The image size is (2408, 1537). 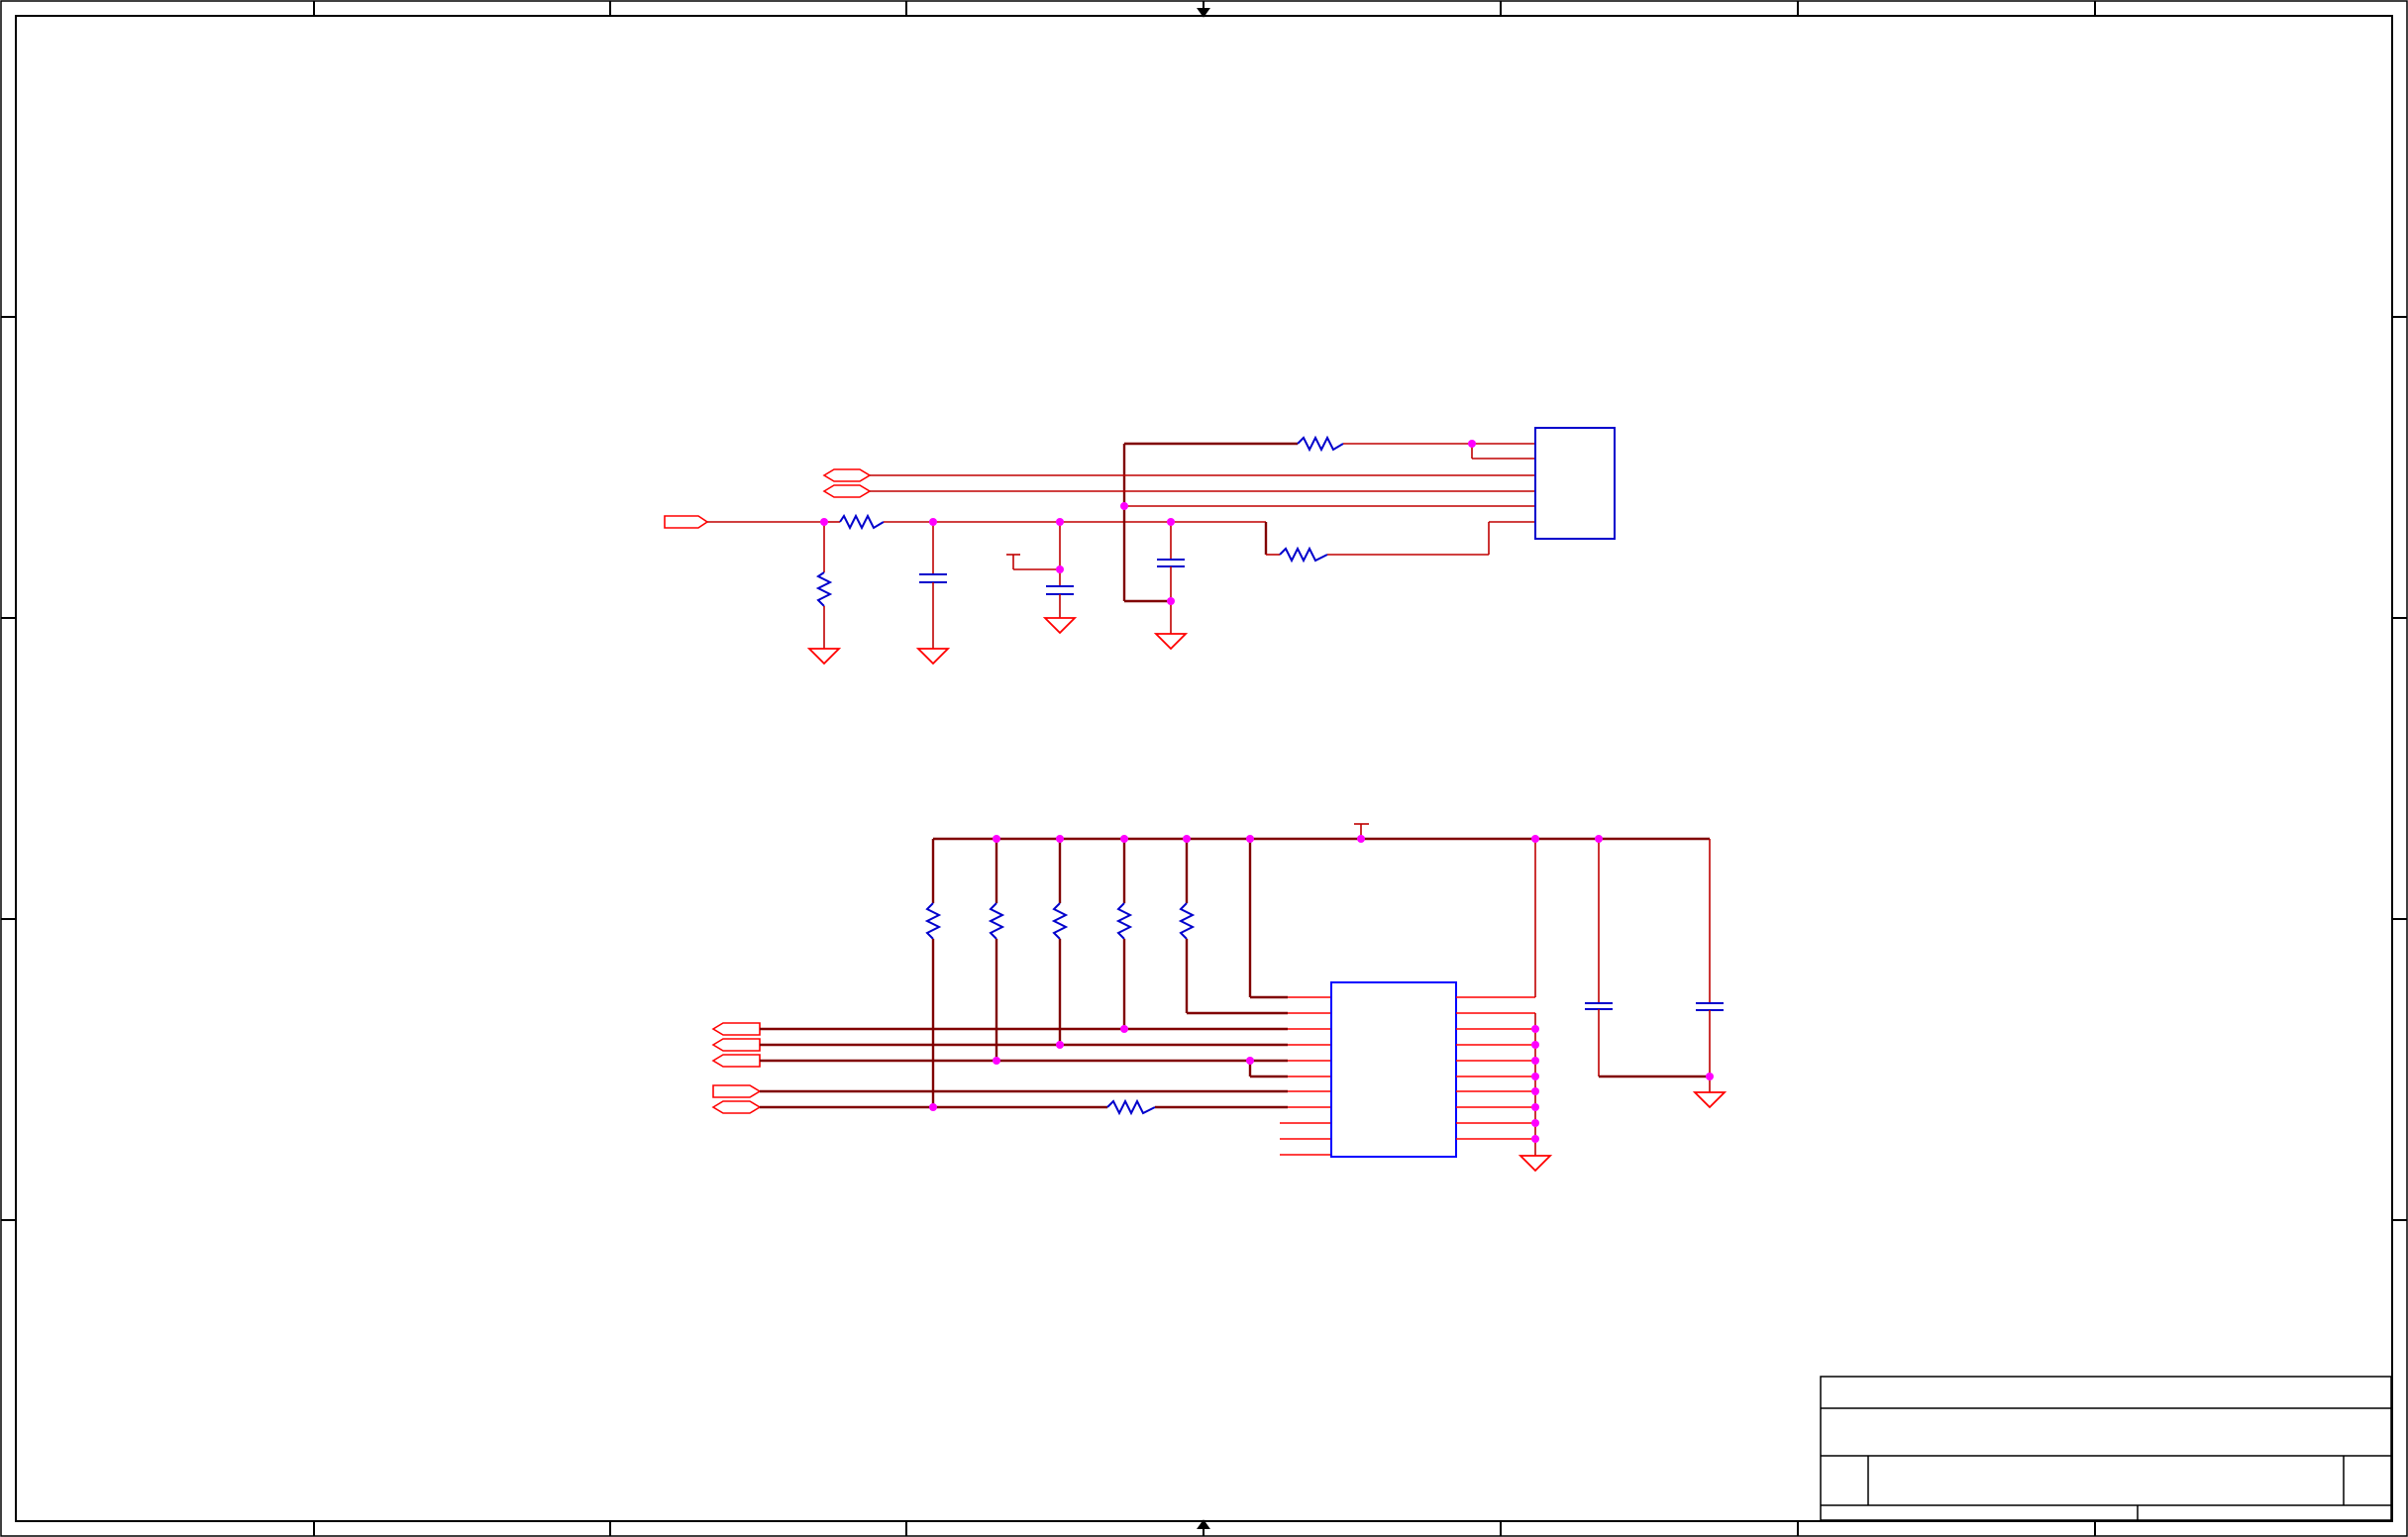 What do you see at coordinates (862, 522) in the screenshot?
I see `series-resistor` at bounding box center [862, 522].